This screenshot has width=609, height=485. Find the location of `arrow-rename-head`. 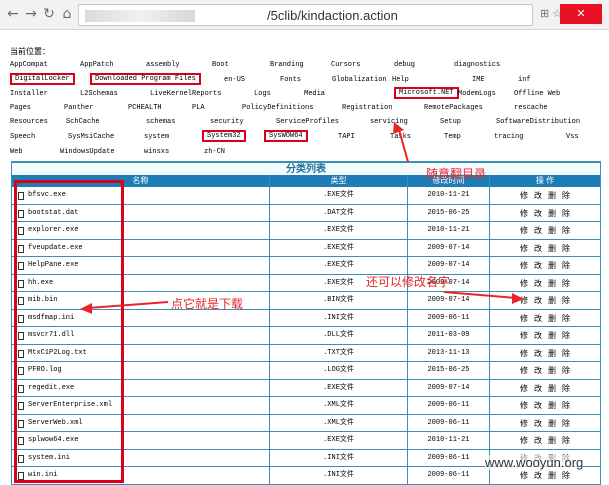

arrow-rename-head is located at coordinates (518, 298).